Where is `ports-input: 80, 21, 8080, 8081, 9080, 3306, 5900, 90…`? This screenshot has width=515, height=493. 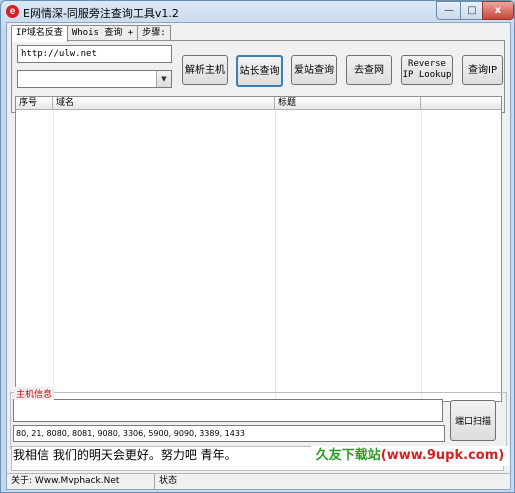 ports-input: 80, 21, 8080, 8081, 9080, 3306, 5900, 90… is located at coordinates (229, 433).